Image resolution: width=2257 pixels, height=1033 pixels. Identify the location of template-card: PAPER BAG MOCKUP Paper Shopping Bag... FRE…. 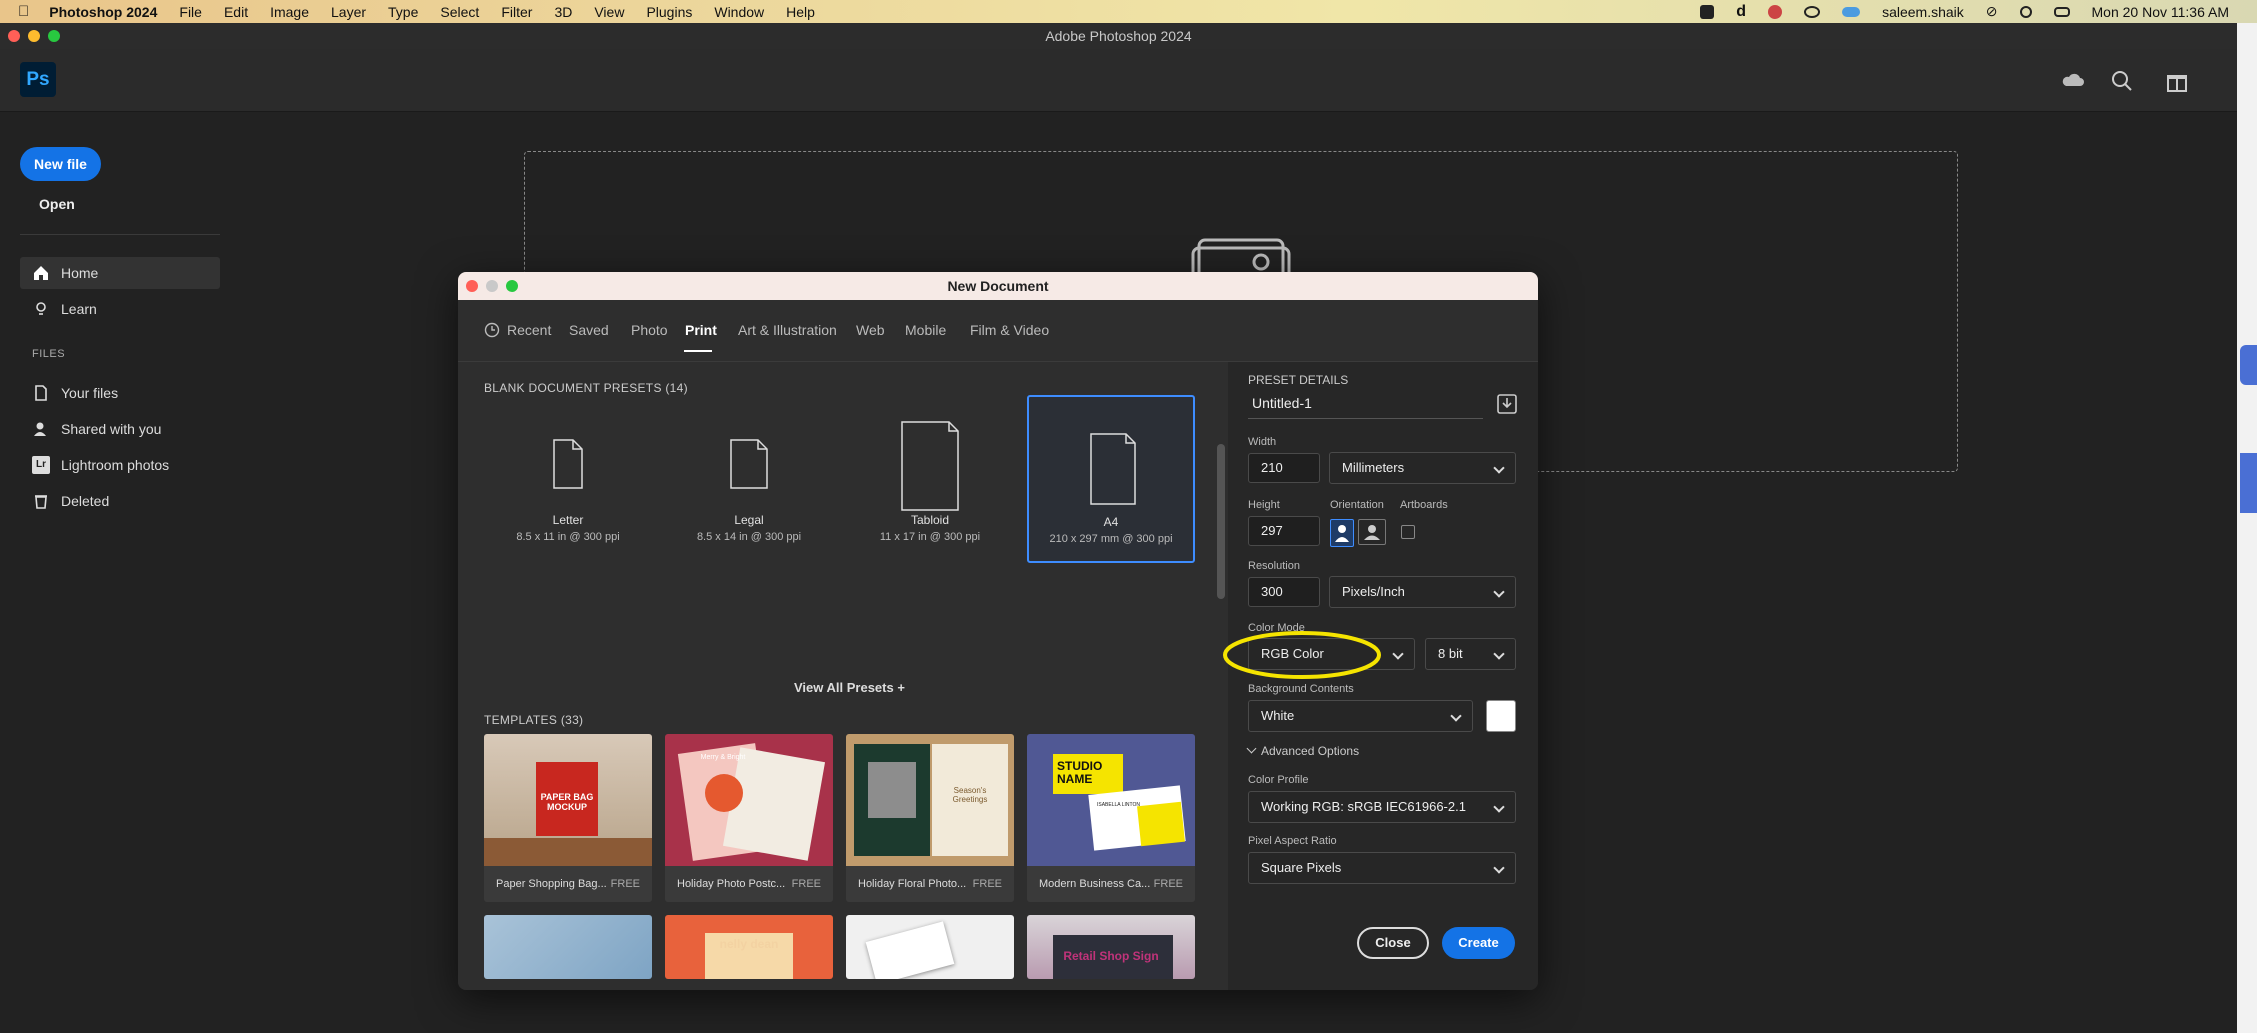
(568, 818).